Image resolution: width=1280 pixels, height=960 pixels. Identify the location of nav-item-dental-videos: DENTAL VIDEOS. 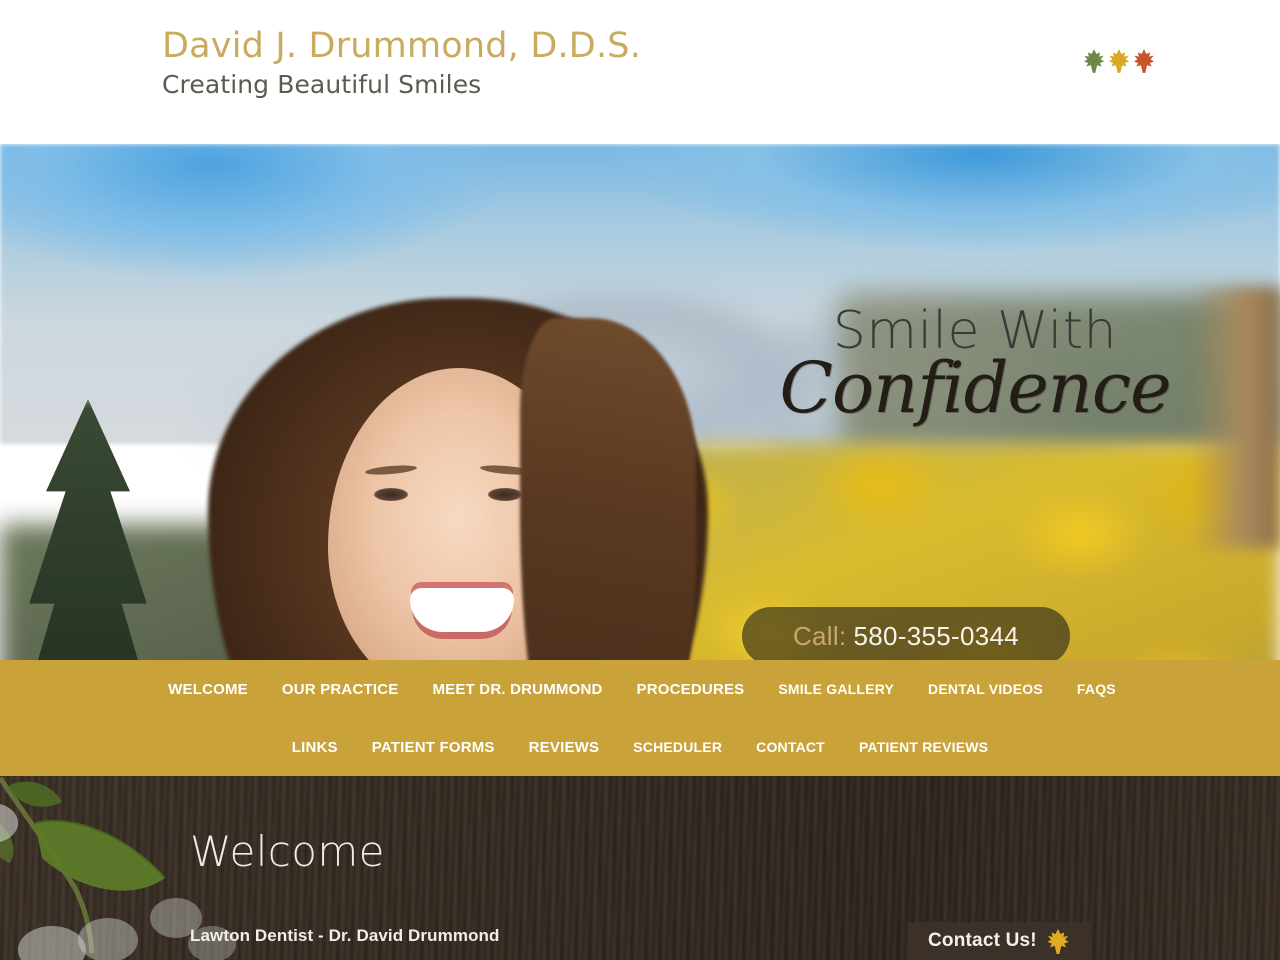
(985, 689).